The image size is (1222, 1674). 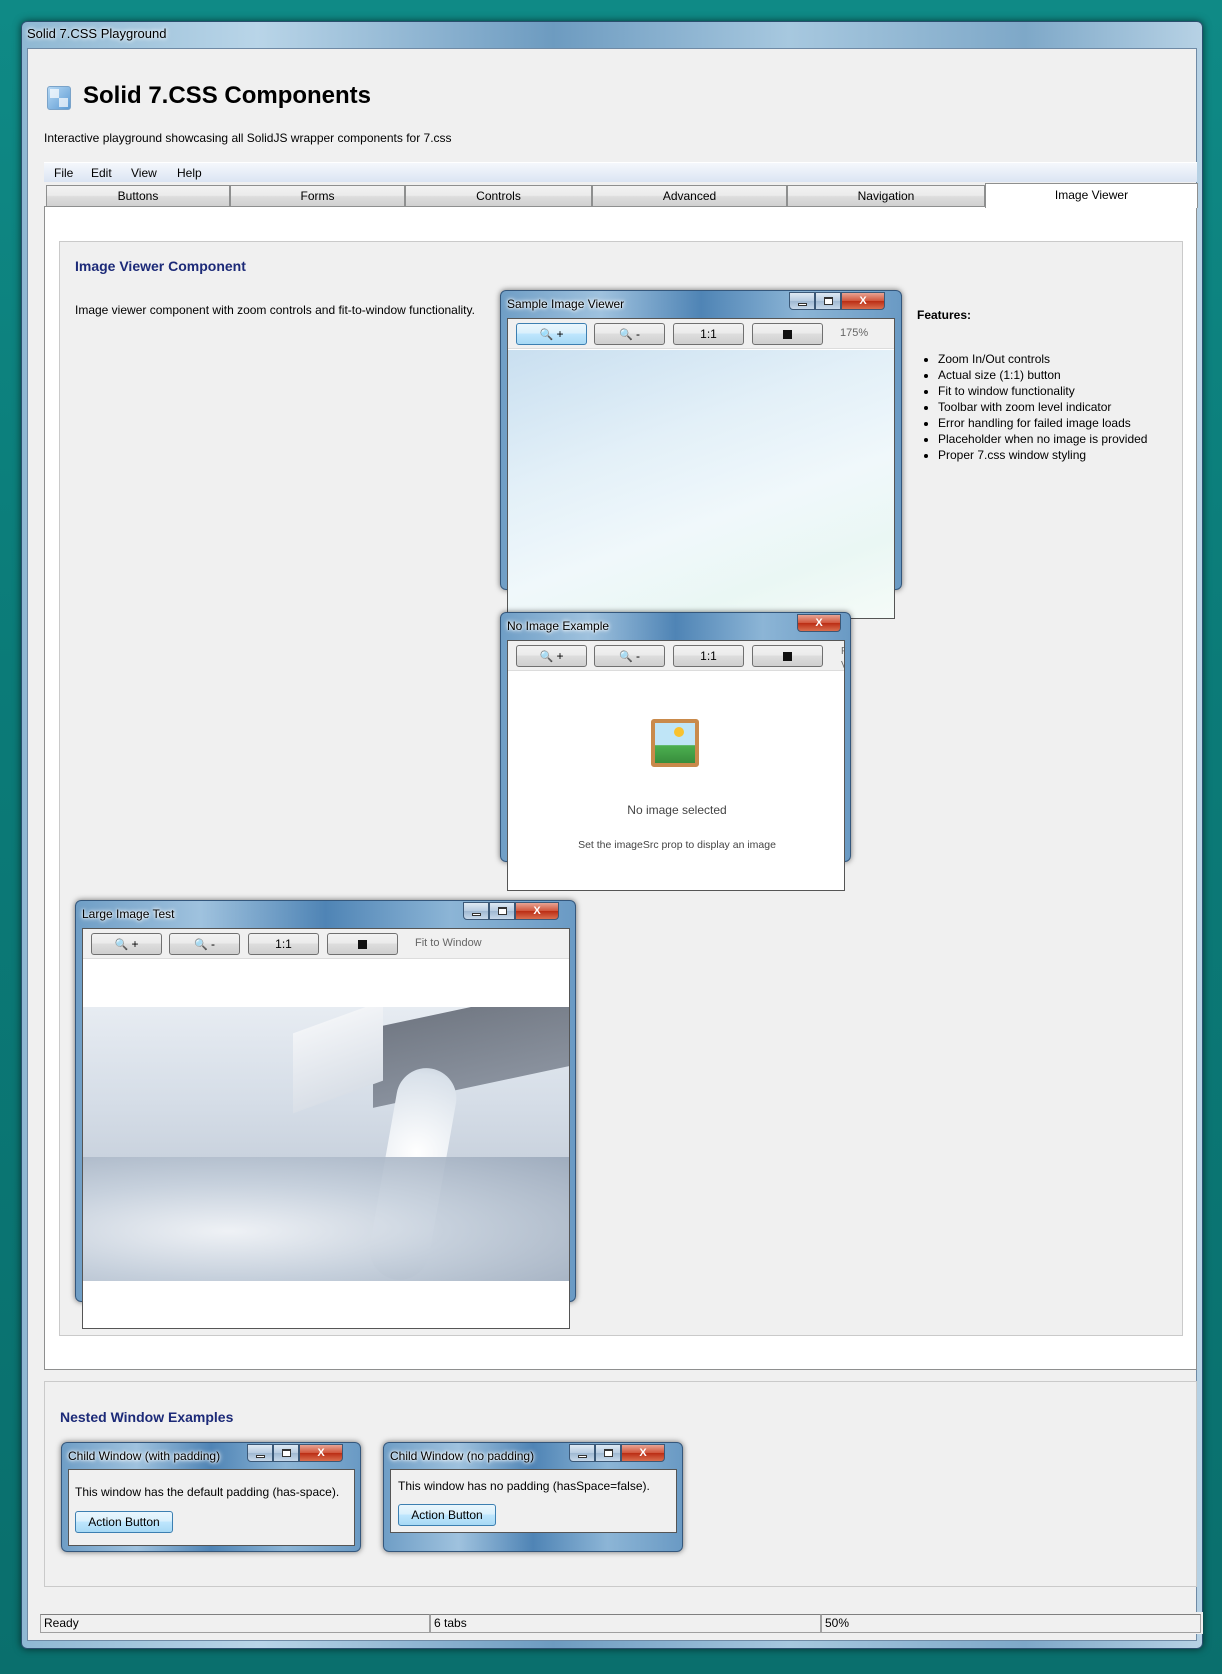 What do you see at coordinates (227, 95) in the screenshot?
I see `page-title: Solid 7.CSS Components` at bounding box center [227, 95].